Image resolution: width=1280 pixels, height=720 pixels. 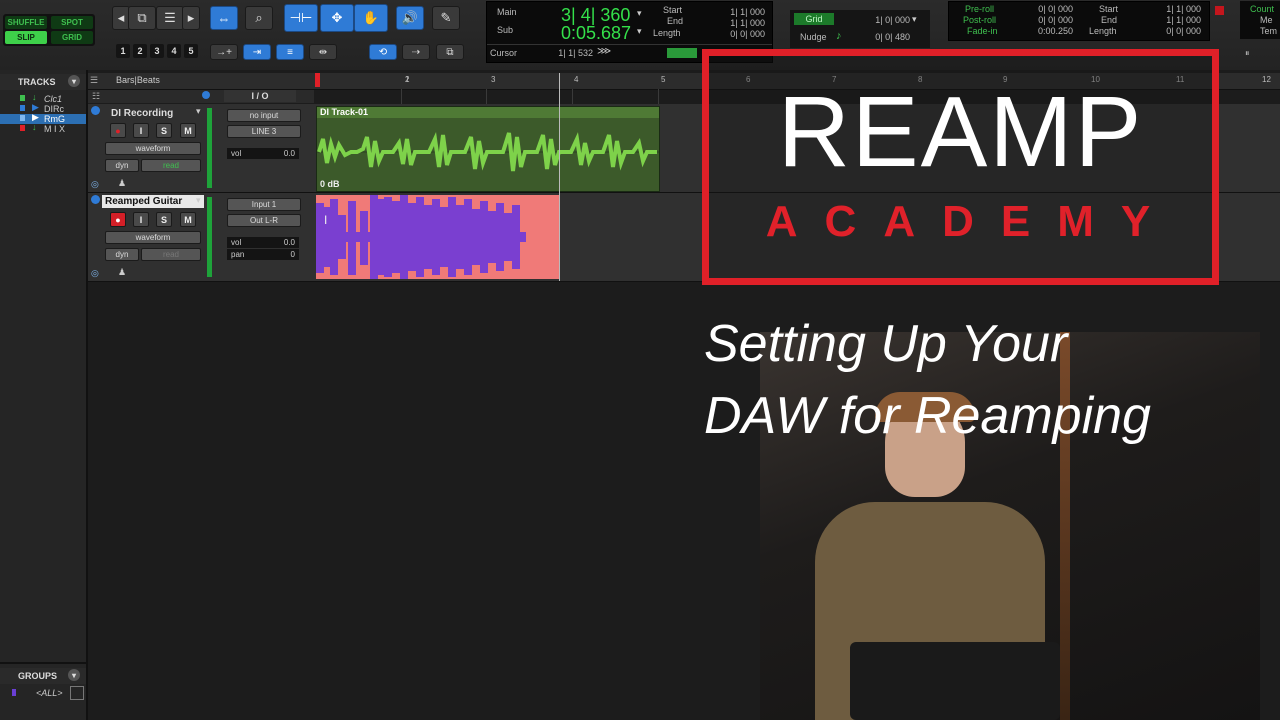 I want to click on smart-tool-icon: ✥, so click(x=337, y=18).